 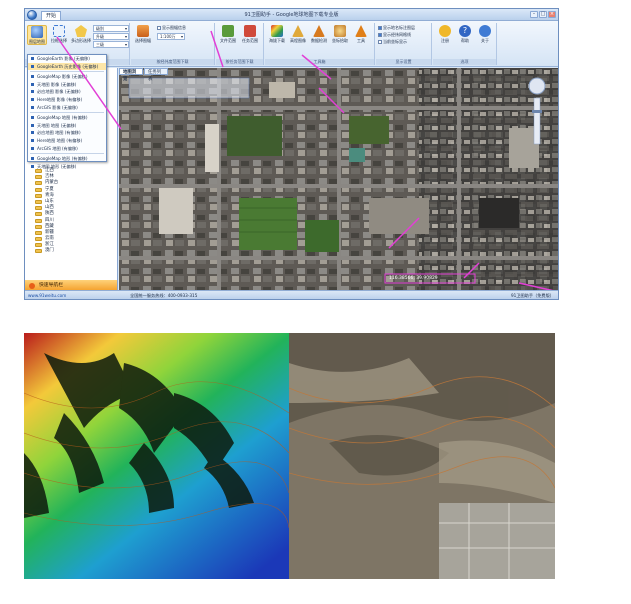 What do you see at coordinates (465, 34) in the screenshot?
I see `help-button: ? 帮助` at bounding box center [465, 34].